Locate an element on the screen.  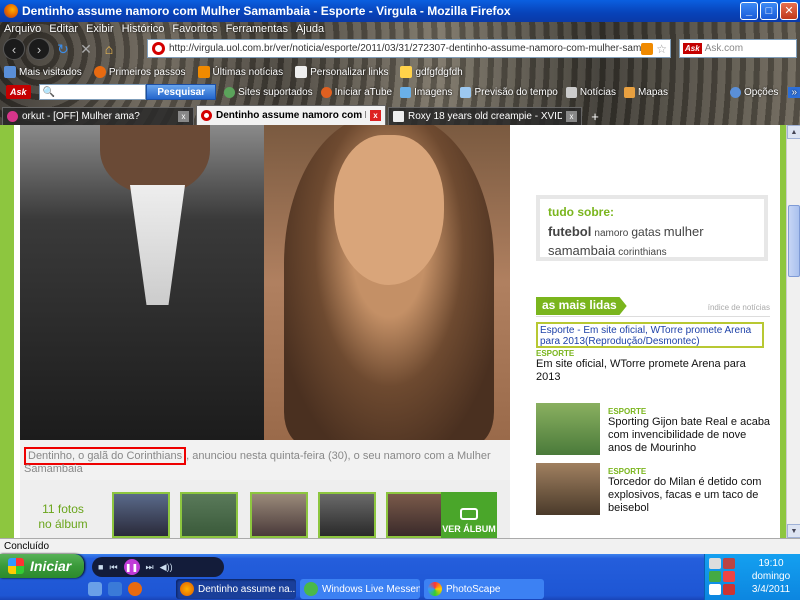
indice-noticias-link: índice de notícias is located at coordinates (739, 307).